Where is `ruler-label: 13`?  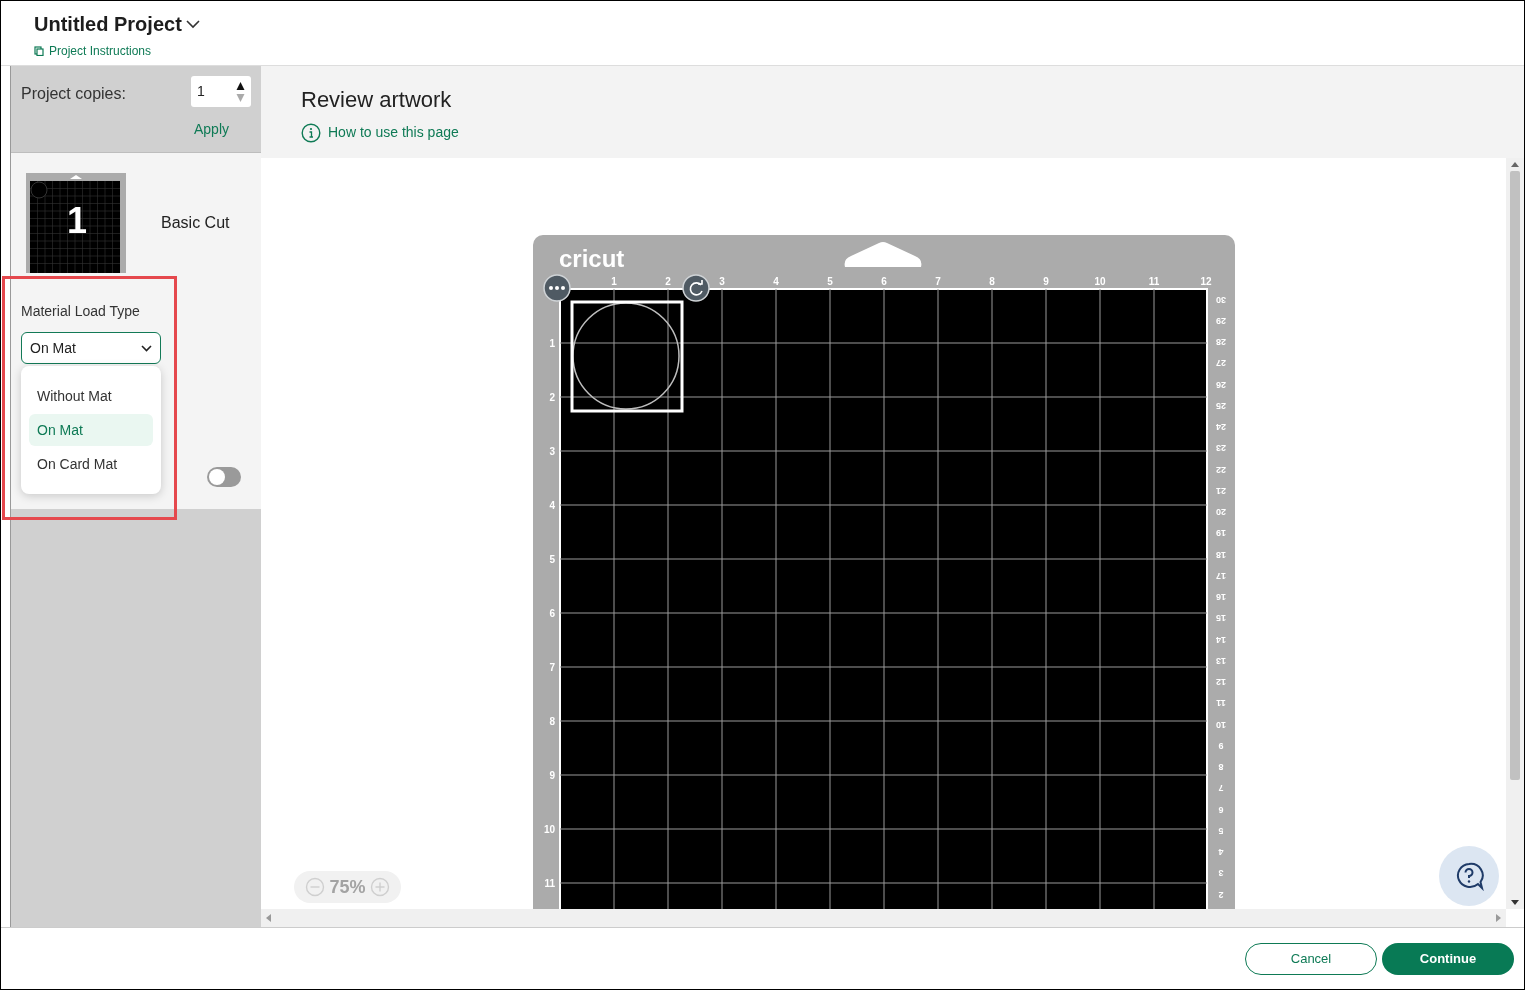 ruler-label: 13 is located at coordinates (1220, 660).